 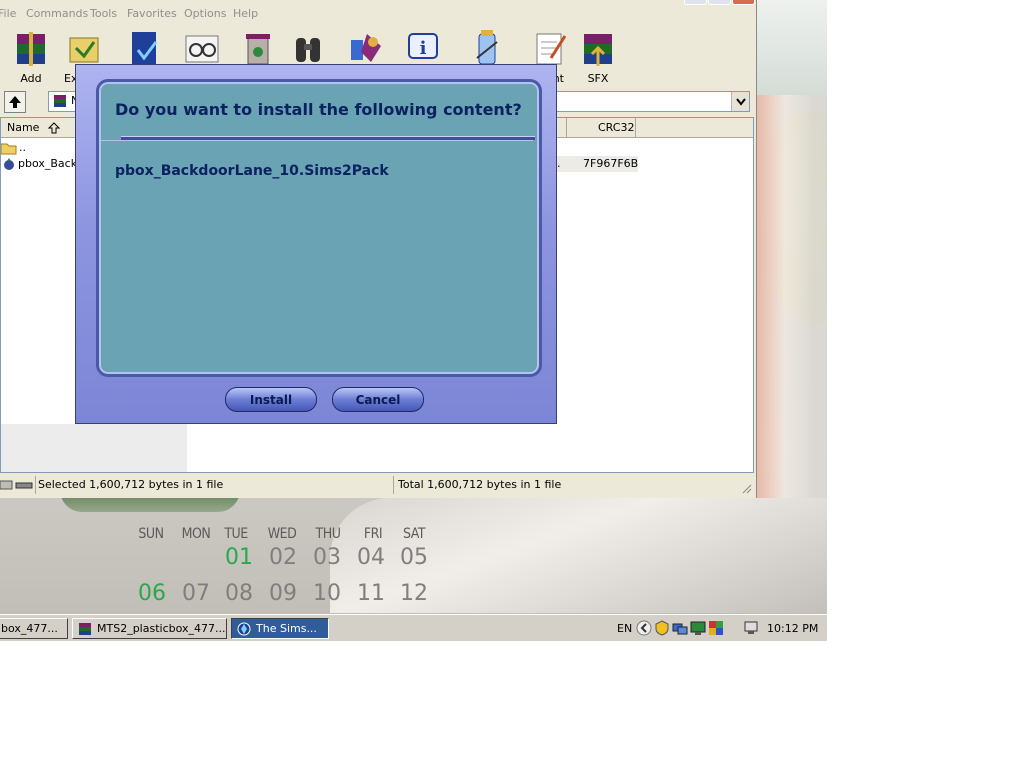 I want to click on calendar-date: 07, so click(x=196, y=593).